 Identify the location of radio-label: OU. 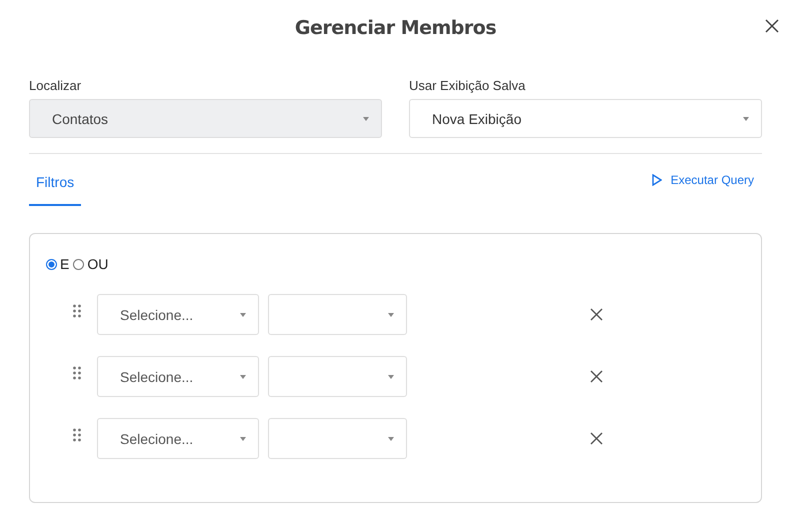
(97, 264).